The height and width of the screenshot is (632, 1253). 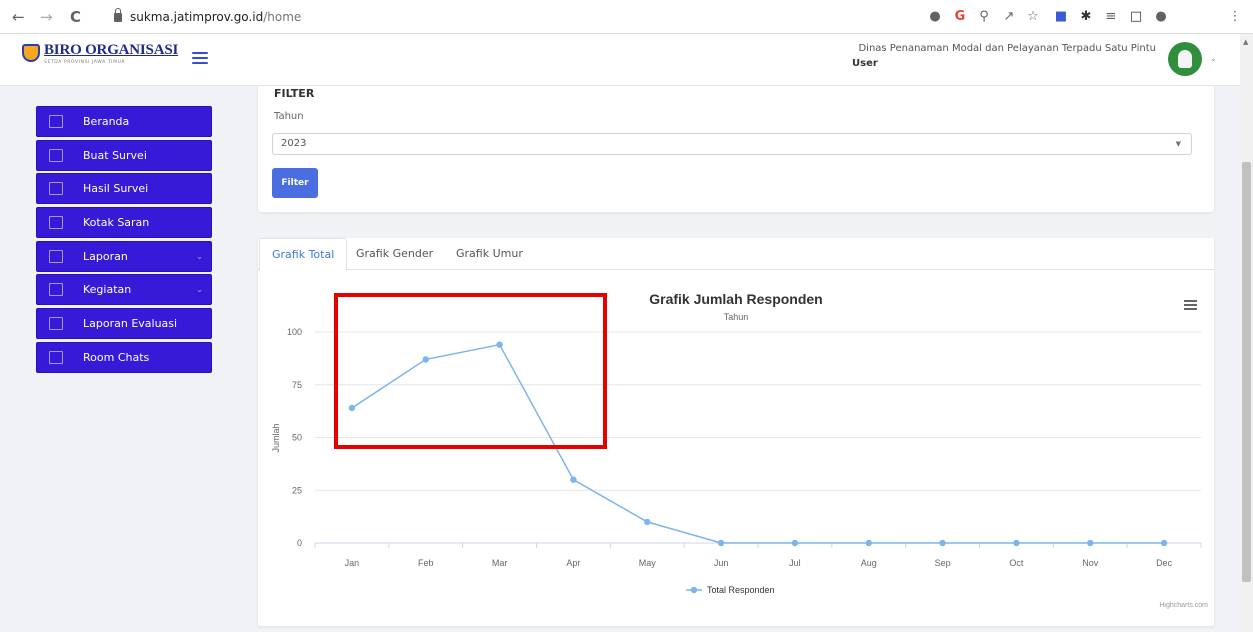 I want to click on y-tick-label: 50, so click(x=297, y=438).